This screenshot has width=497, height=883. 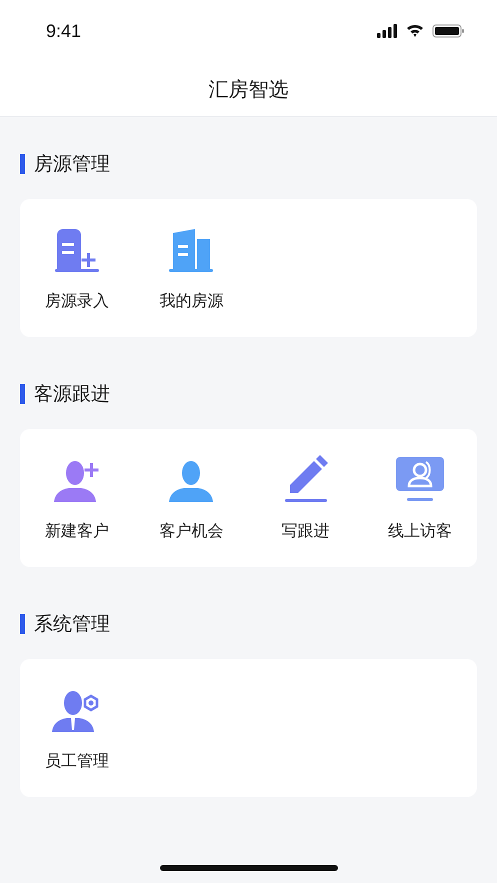 What do you see at coordinates (72, 624) in the screenshot?
I see `section-title: 系统管理` at bounding box center [72, 624].